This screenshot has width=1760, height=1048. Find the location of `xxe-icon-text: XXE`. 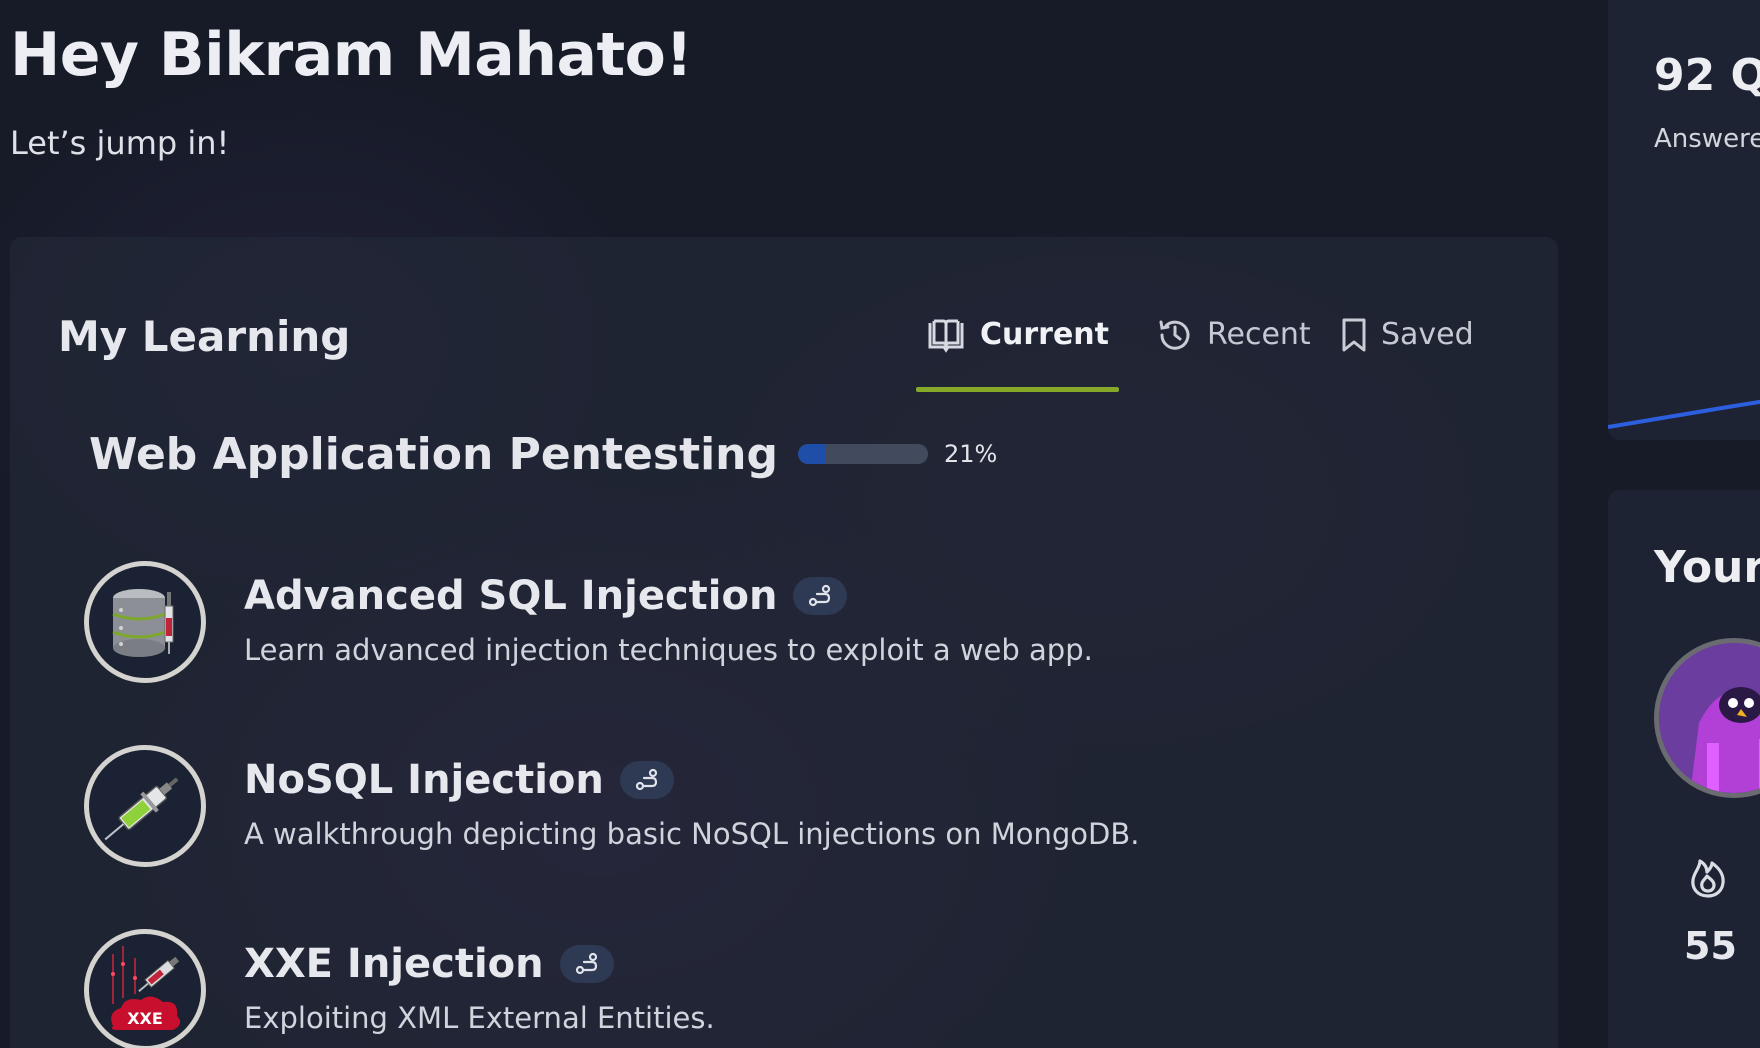

xxe-icon-text: XXE is located at coordinates (145, 1018).